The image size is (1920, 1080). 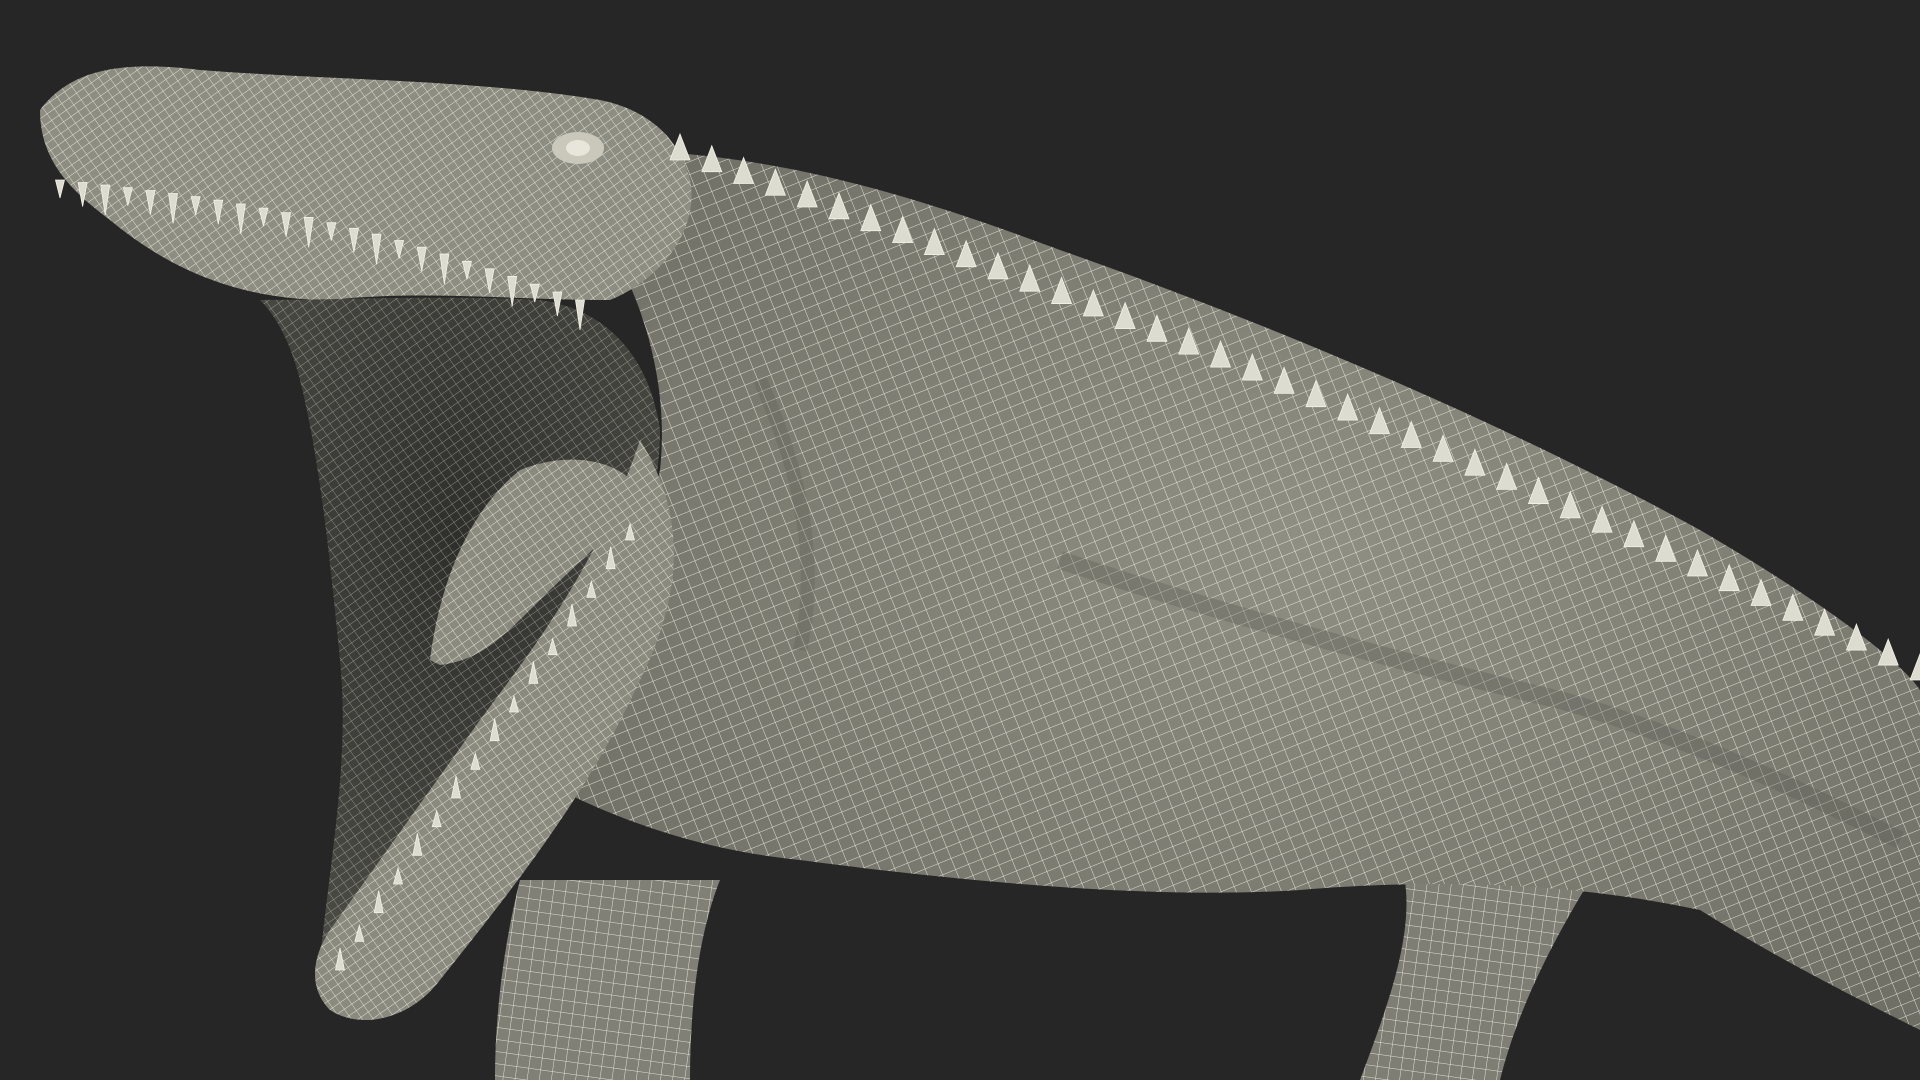 I want to click on hind-leg, so click(x=1475, y=970).